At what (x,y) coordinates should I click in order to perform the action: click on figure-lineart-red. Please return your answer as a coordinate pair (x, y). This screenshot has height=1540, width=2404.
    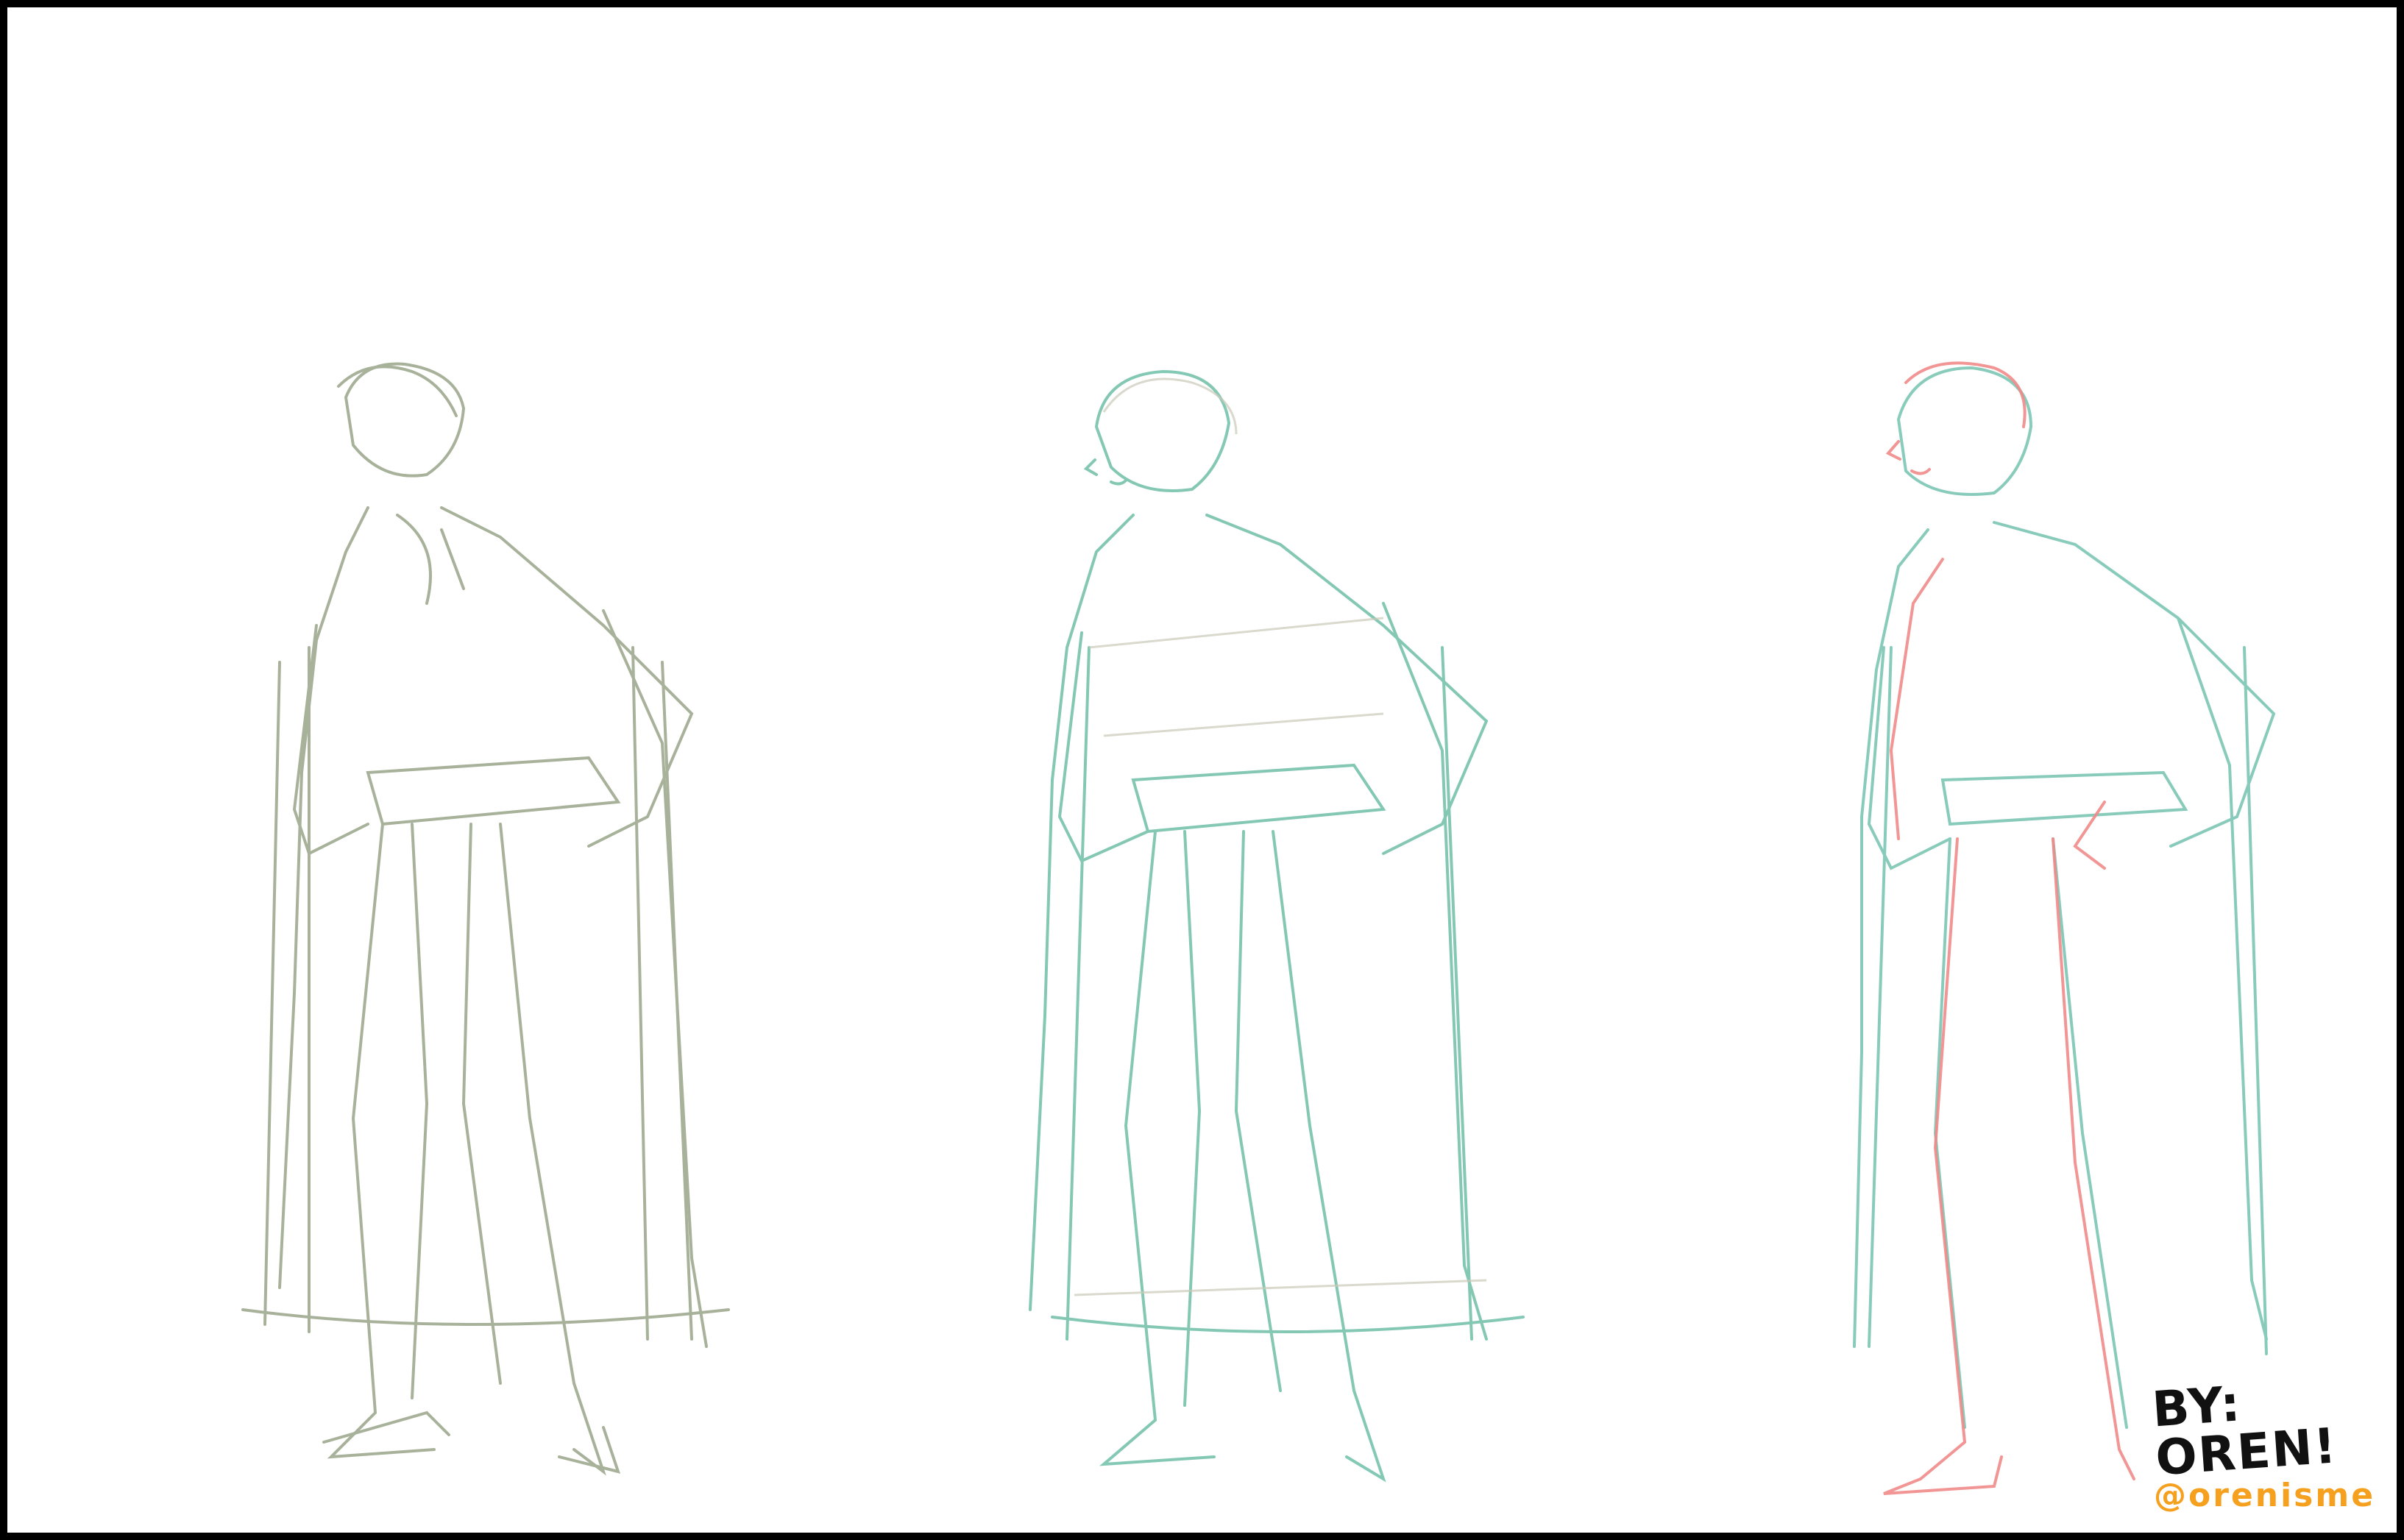
    Looking at the image, I should click on (2009, 928).